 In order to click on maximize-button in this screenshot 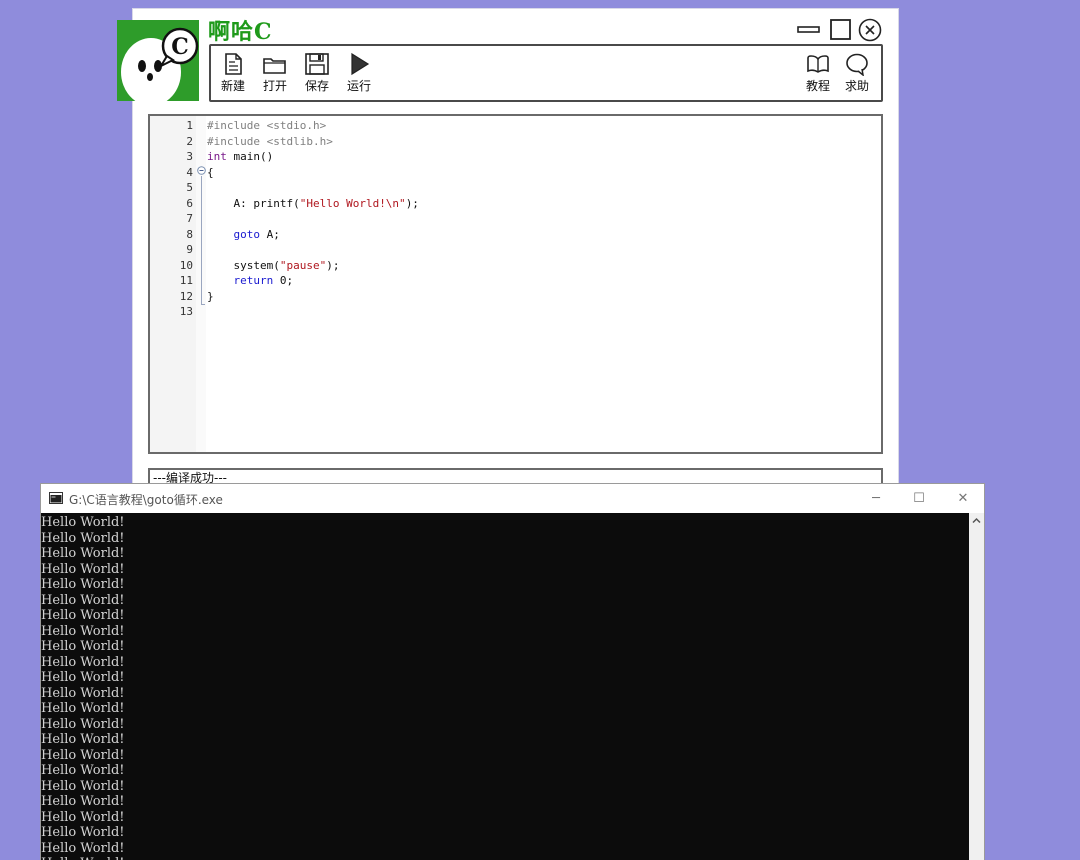, I will do `click(841, 30)`.